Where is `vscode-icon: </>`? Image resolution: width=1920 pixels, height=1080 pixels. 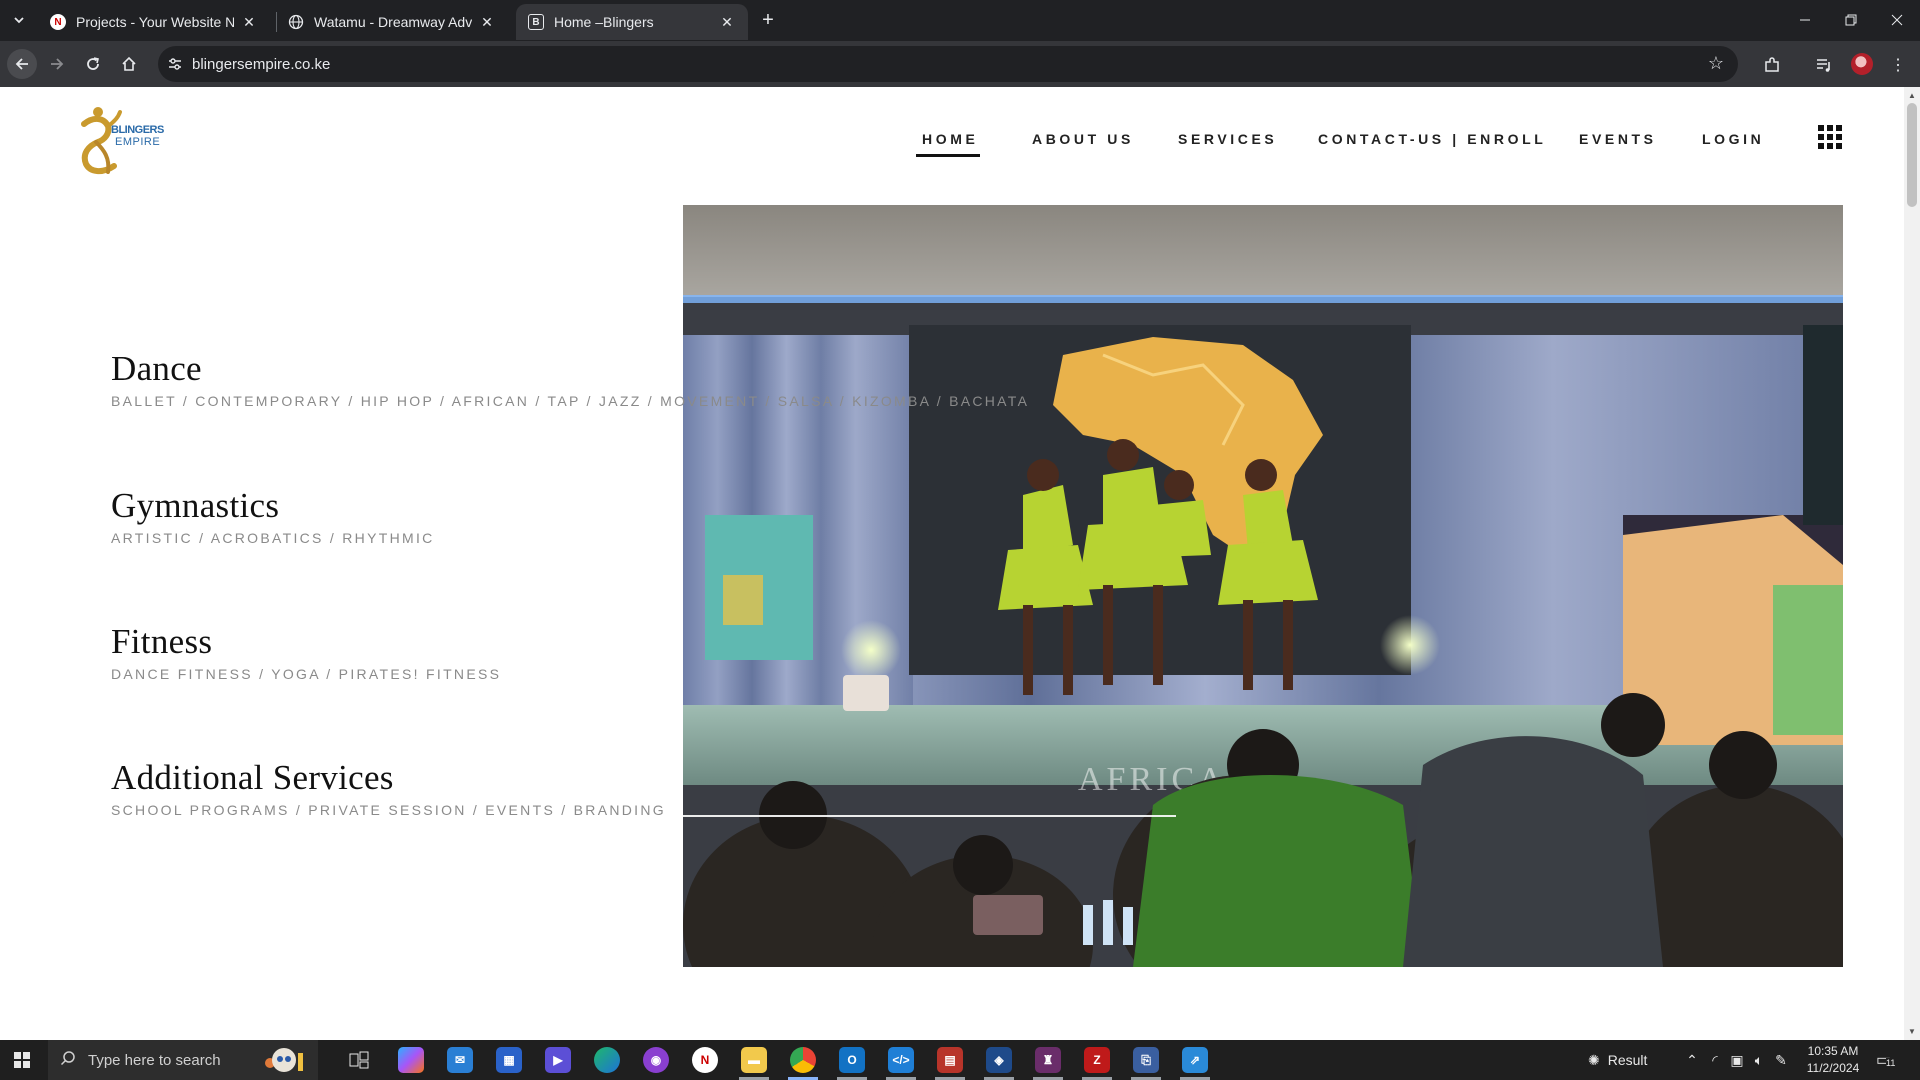 vscode-icon: </> is located at coordinates (901, 1060).